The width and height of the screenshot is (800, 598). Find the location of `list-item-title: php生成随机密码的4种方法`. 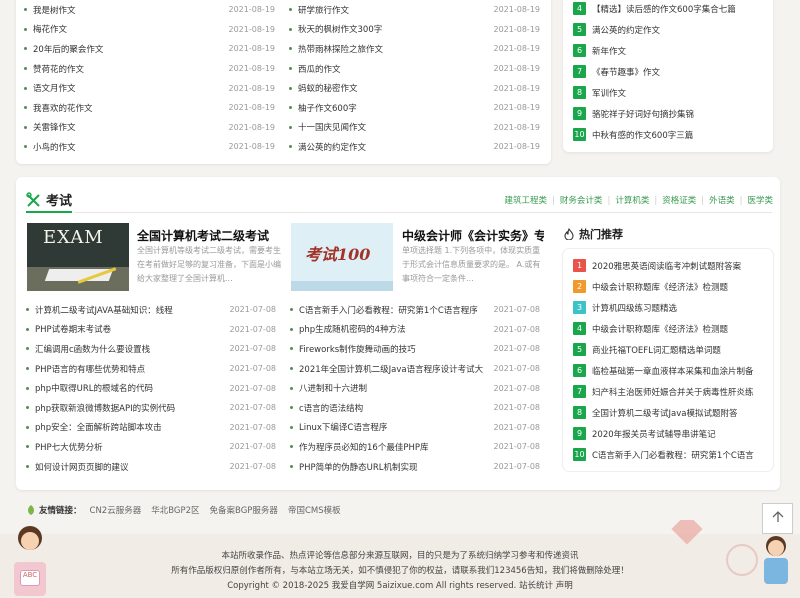

list-item-title: php生成随机密码的4种方法 is located at coordinates (393, 329).